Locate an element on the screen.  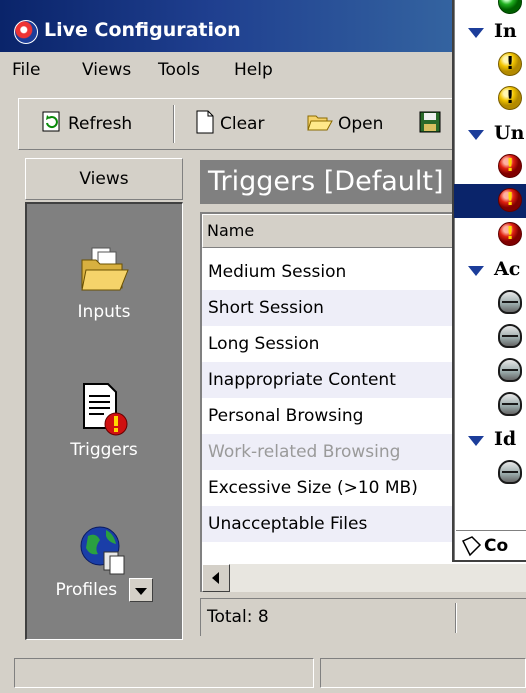
table-row: Long Session is located at coordinates (327, 344).